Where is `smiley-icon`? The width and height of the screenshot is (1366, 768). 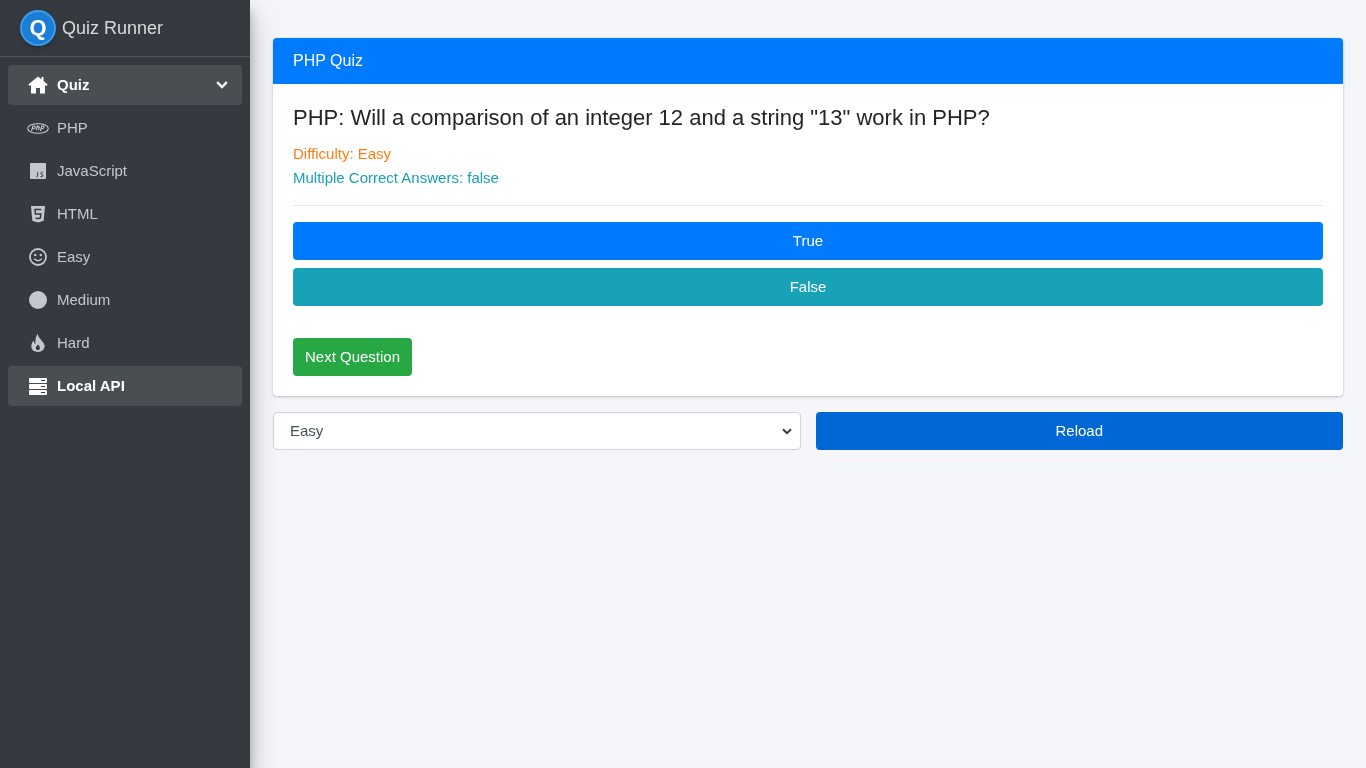
smiley-icon is located at coordinates (38, 257).